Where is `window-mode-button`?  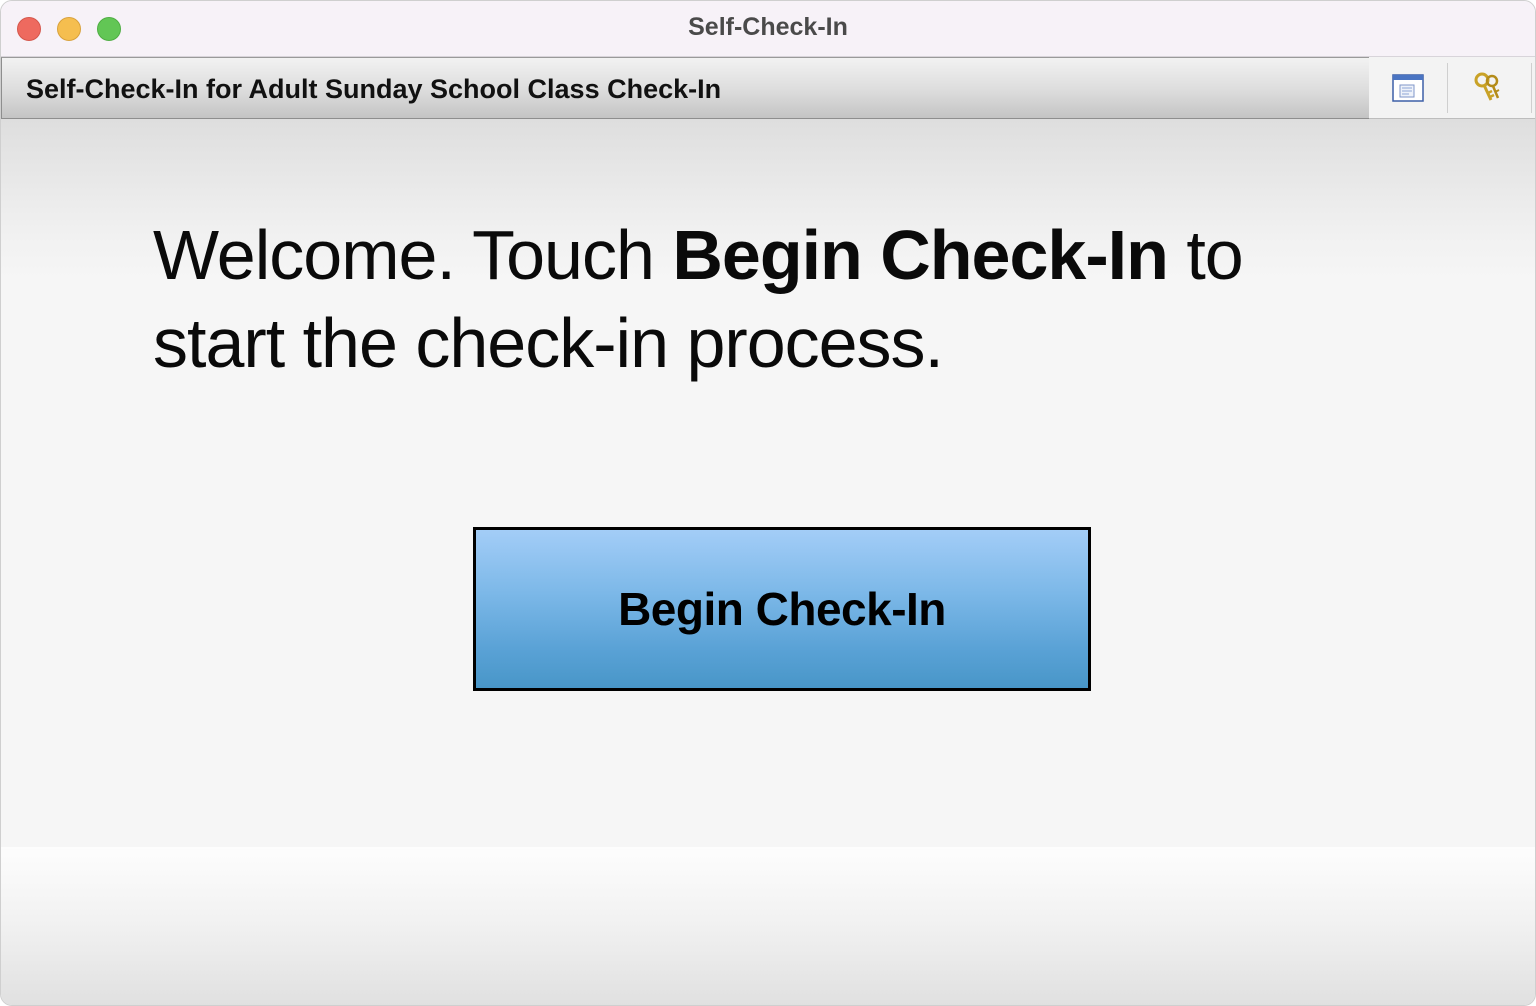 window-mode-button is located at coordinates (1408, 88).